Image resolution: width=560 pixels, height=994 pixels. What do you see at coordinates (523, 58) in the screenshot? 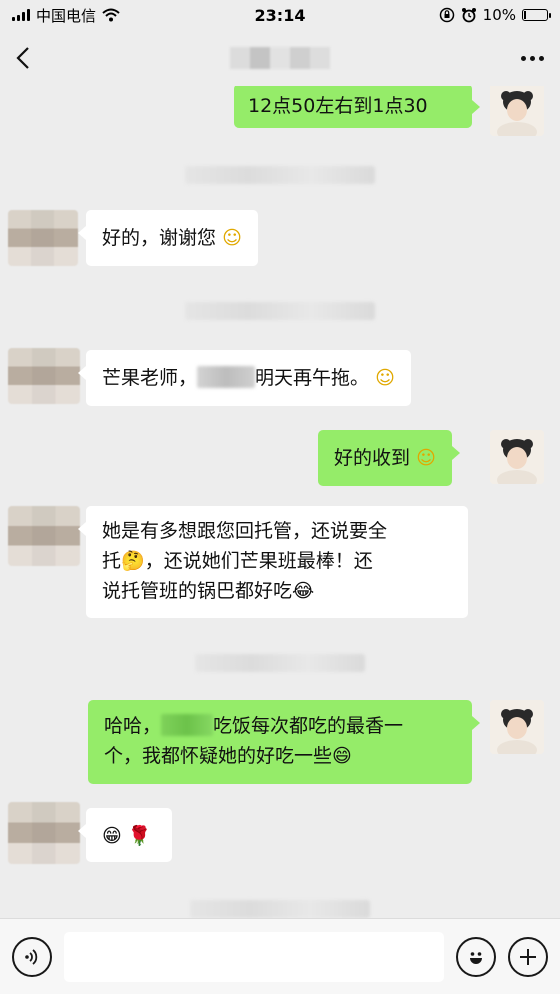
I see `more-dots-icon` at bounding box center [523, 58].